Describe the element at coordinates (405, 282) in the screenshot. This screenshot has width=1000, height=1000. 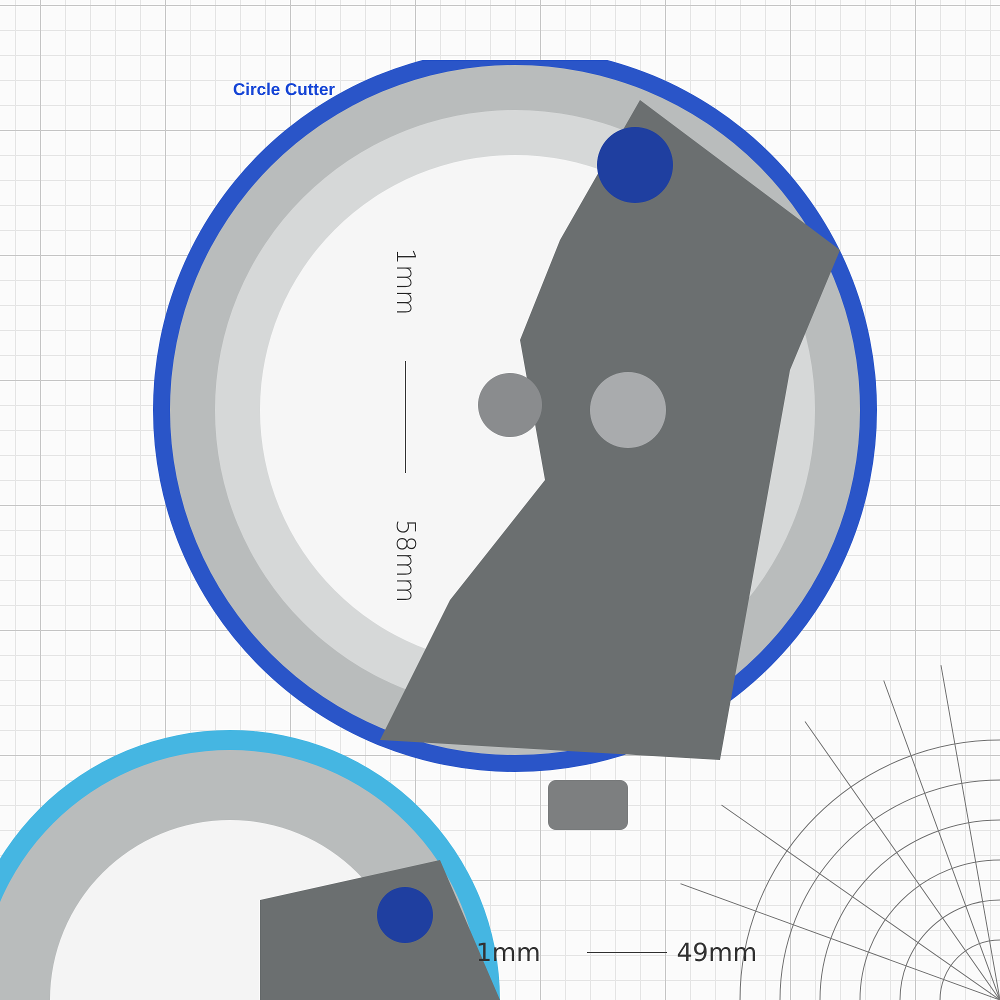
I see `size-min-label: 1mm` at that location.